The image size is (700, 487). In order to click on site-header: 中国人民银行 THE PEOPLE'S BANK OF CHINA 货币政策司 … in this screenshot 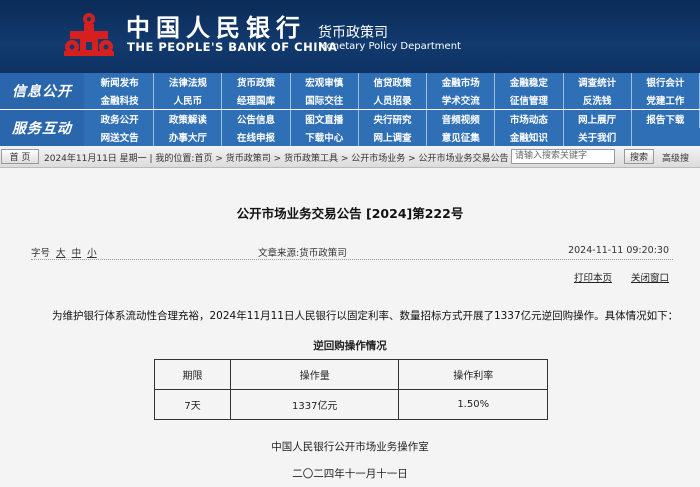, I will do `click(350, 36)`.